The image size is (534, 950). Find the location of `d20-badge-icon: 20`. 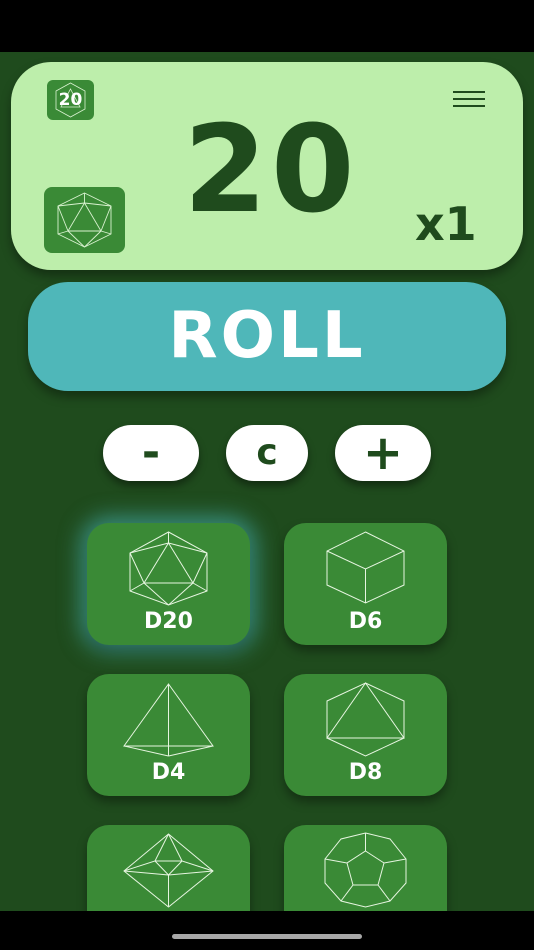

d20-badge-icon: 20 is located at coordinates (70, 100).